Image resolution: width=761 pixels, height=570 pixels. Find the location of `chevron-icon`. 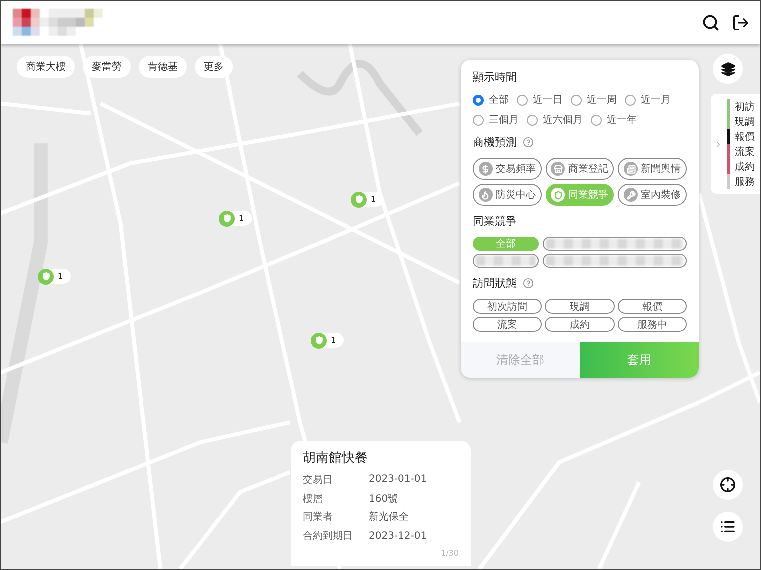

chevron-icon is located at coordinates (718, 144).